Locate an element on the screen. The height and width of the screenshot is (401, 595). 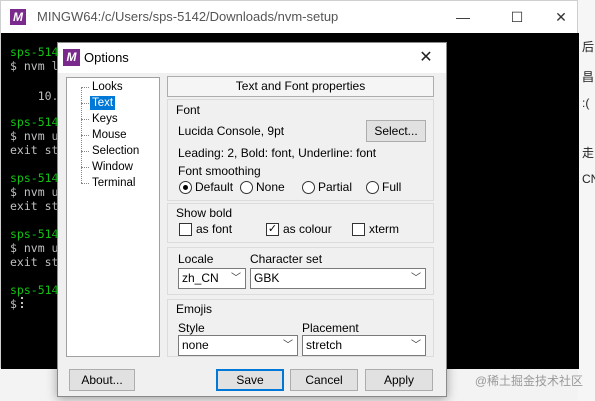
section-header: Text and Font properties is located at coordinates (300, 86).